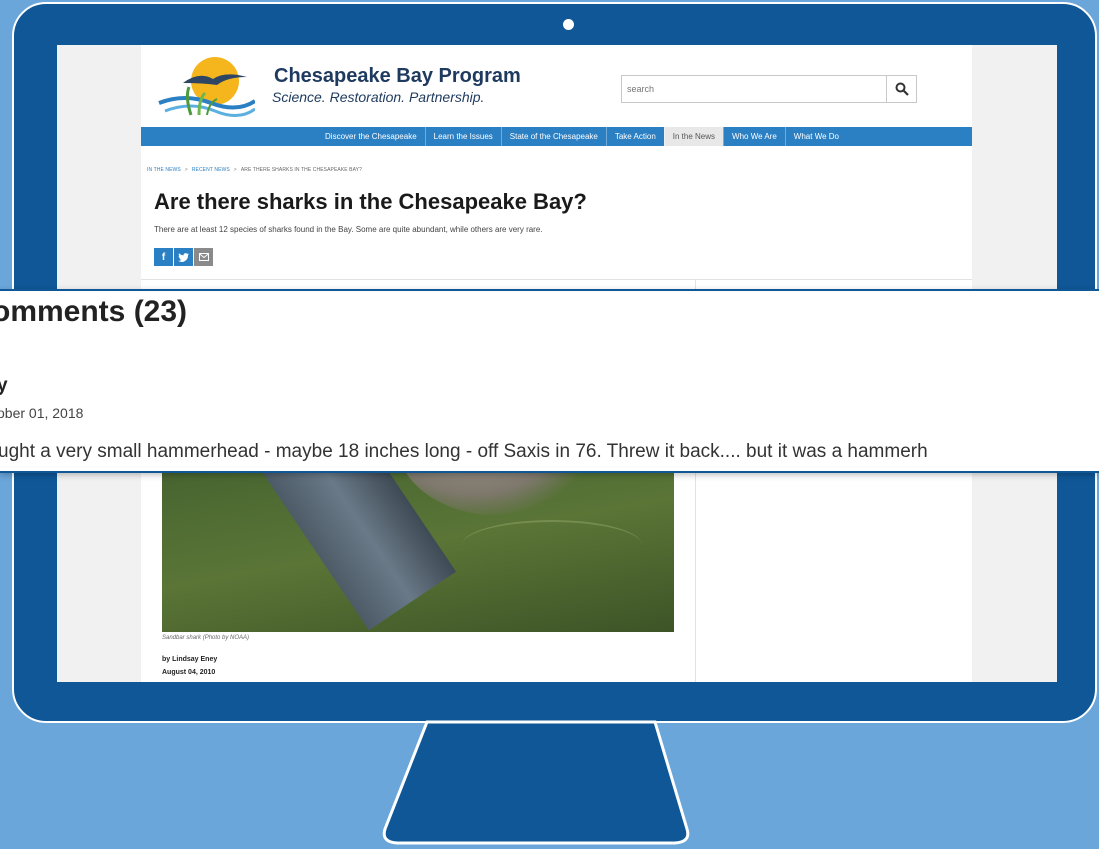  Describe the element at coordinates (370, 201) in the screenshot. I see `page-title: Are there sharks in the Chesapeake Bay?` at that location.